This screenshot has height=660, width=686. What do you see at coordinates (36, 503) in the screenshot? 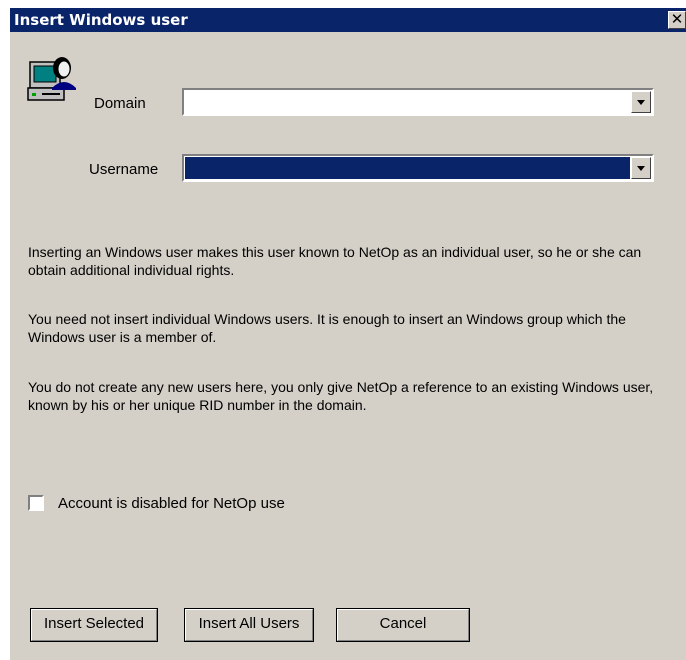
I see `account-disabled-checkbox` at bounding box center [36, 503].